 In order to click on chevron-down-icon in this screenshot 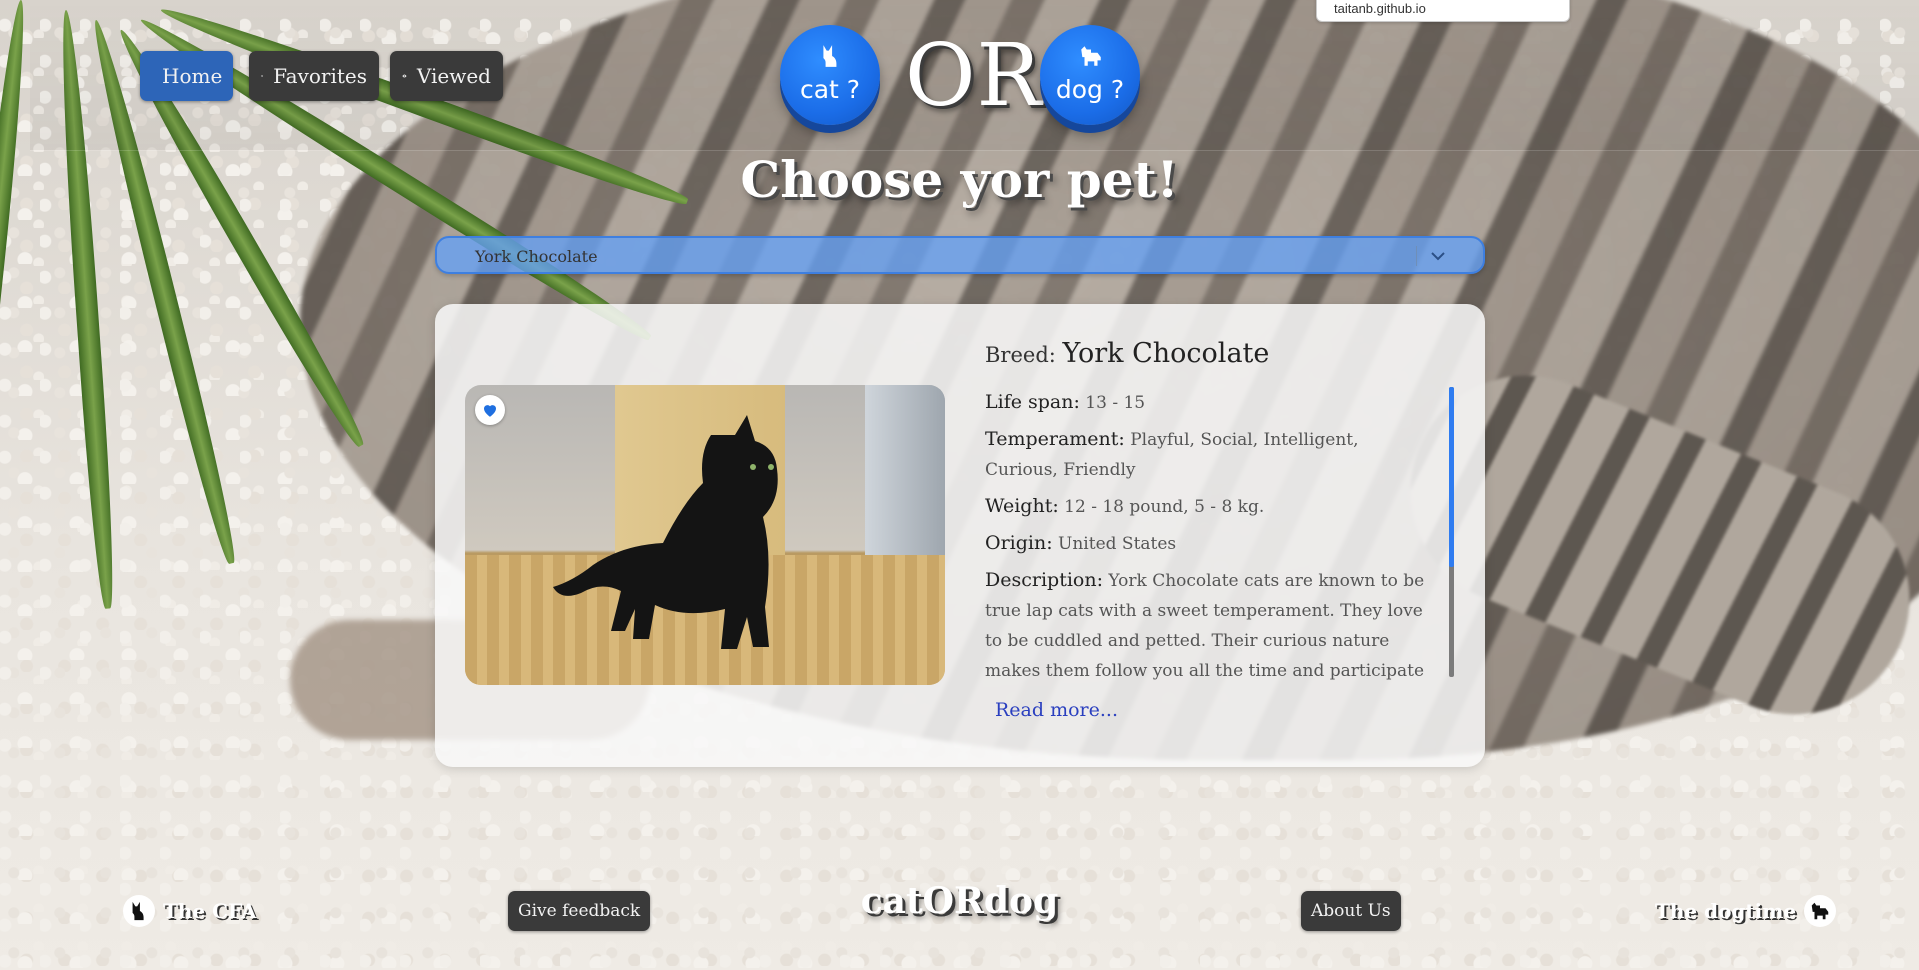, I will do `click(1438, 256)`.